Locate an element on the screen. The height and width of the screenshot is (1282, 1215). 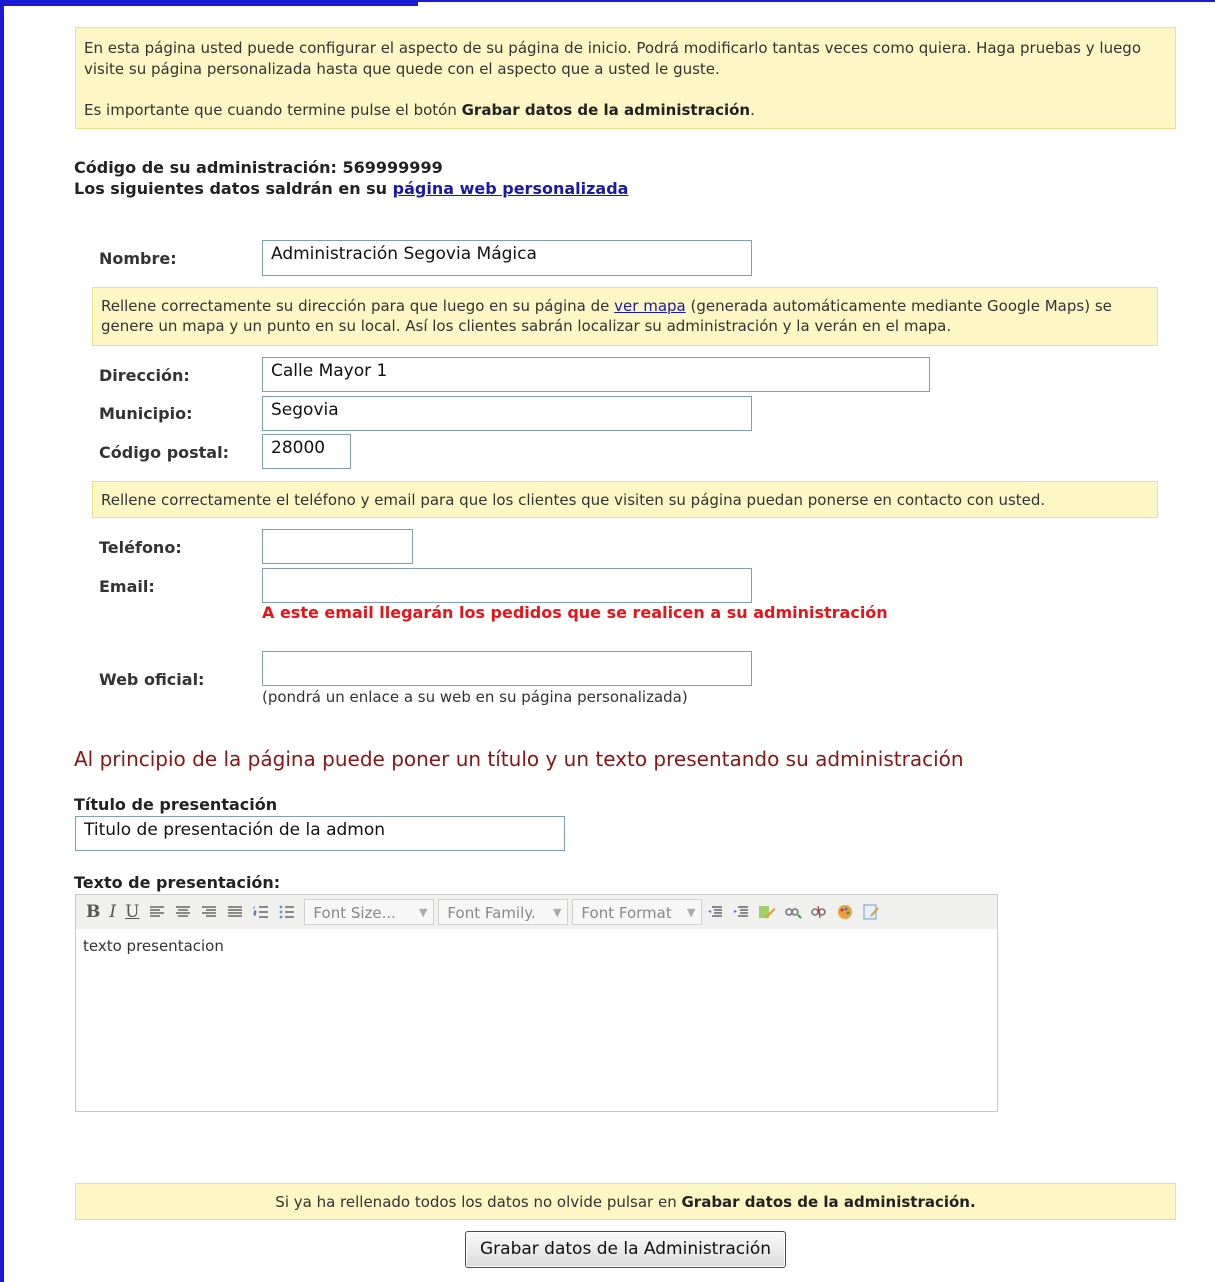
align-right-icon is located at coordinates (209, 912).